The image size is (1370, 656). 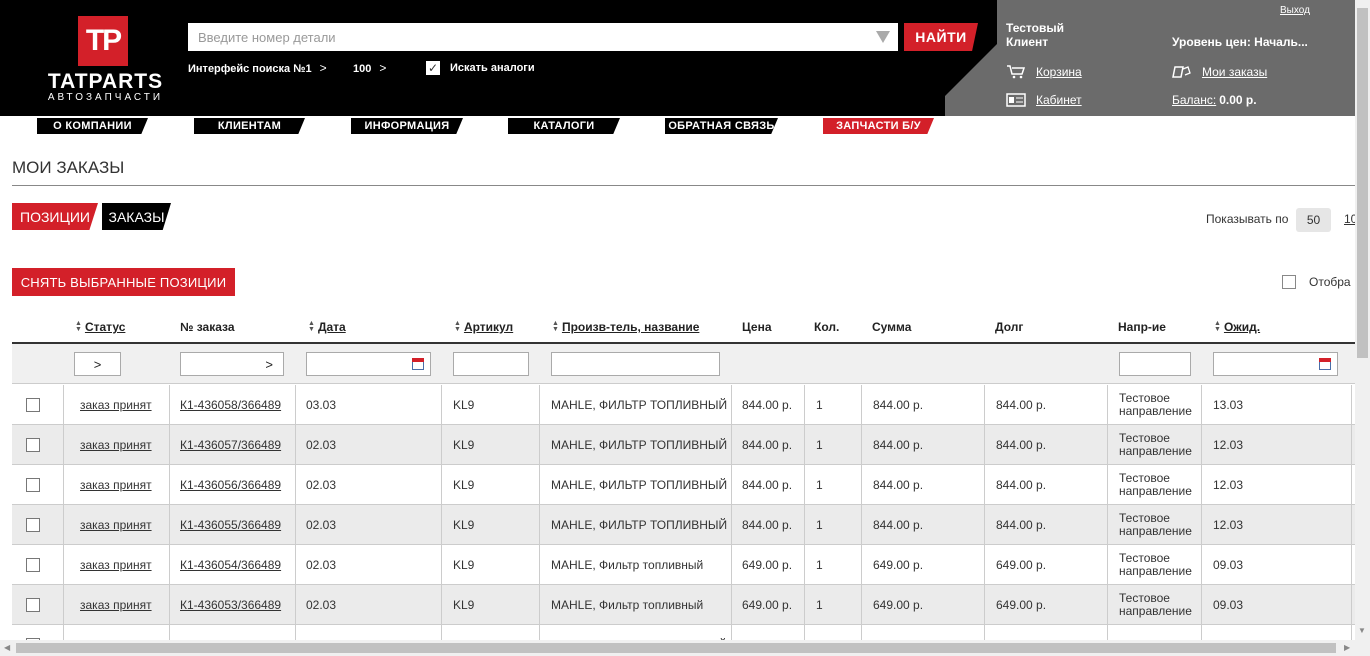 I want to click on horizontal-scrollbar: ◀ ▶, so click(x=685, y=648).